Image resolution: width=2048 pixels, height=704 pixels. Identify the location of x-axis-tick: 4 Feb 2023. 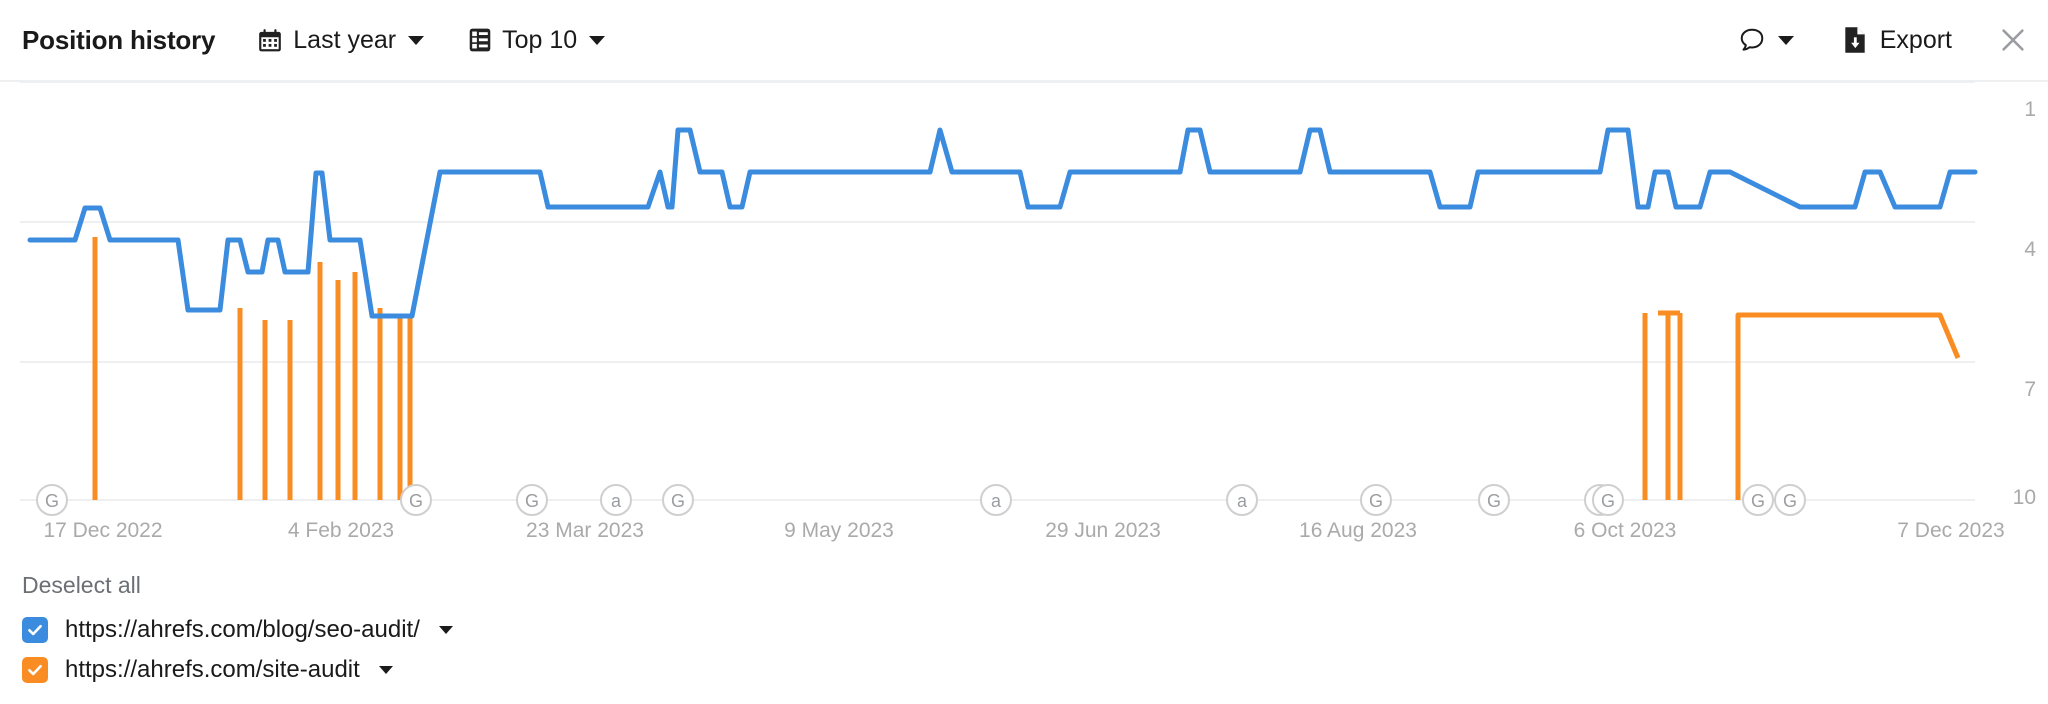
(341, 530).